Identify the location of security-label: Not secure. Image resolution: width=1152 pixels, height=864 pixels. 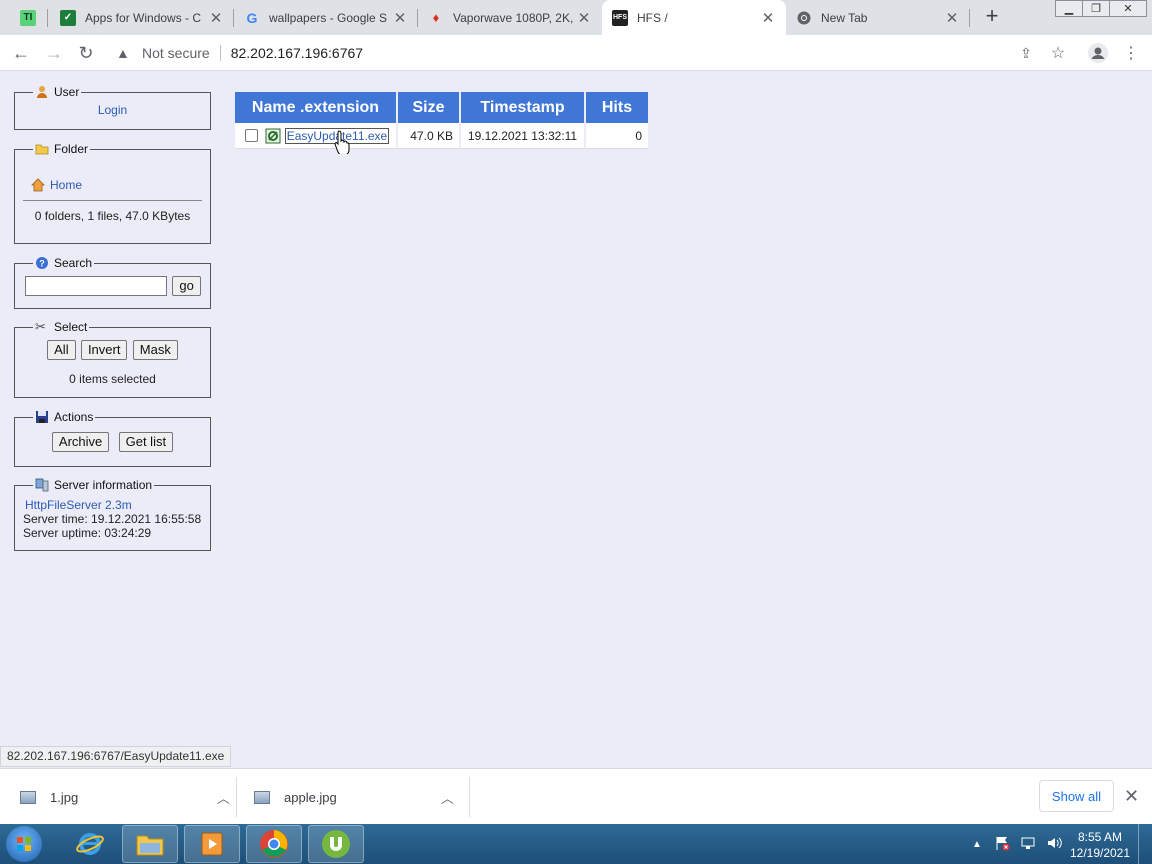
(176, 53).